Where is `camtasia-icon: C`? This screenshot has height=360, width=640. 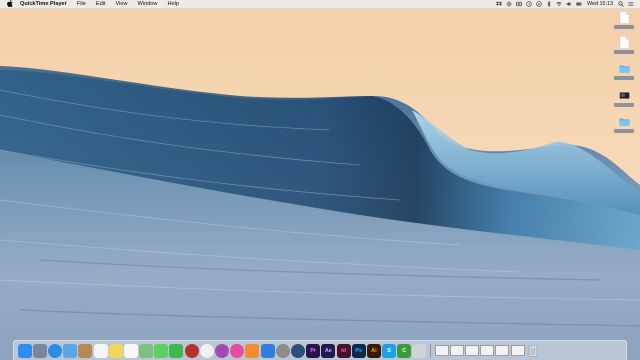 camtasia-icon: C is located at coordinates (404, 350).